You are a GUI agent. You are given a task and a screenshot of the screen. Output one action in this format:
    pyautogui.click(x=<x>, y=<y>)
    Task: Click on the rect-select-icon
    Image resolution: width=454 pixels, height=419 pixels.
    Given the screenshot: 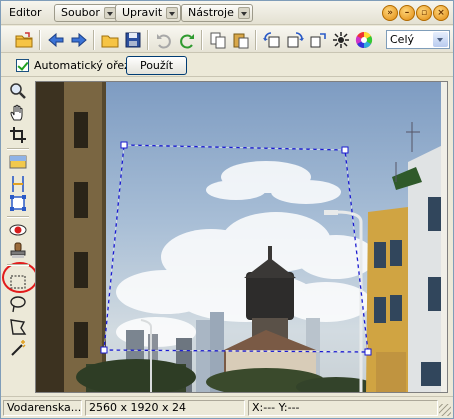 What is the action you would take?
    pyautogui.click(x=18, y=282)
    